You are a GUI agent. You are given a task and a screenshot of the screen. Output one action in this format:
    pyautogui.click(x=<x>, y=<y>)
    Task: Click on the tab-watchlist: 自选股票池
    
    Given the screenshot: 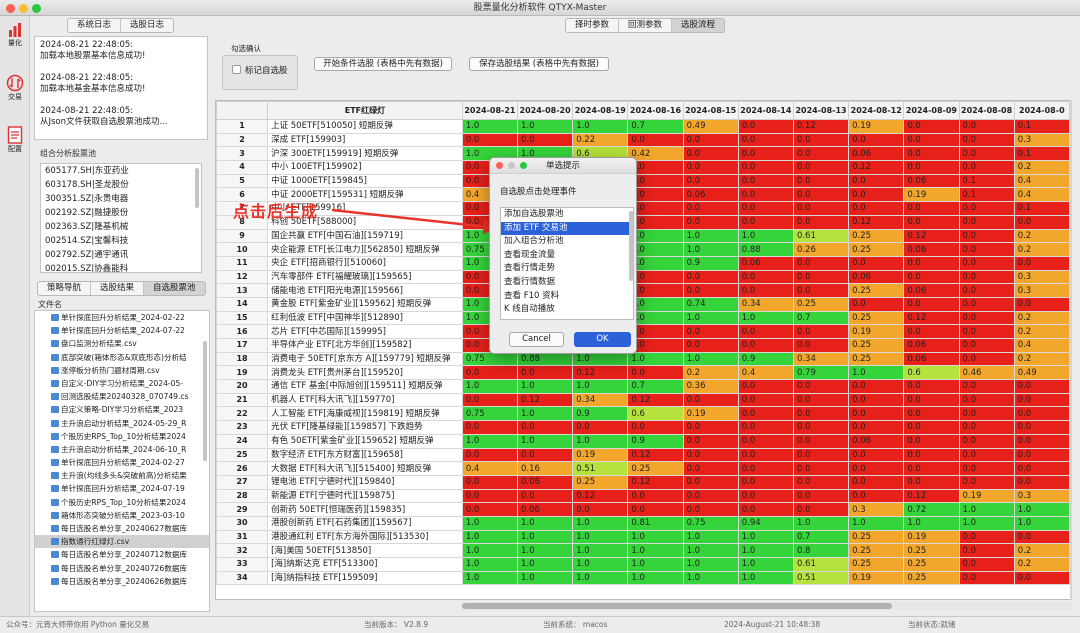 What is the action you would take?
    pyautogui.click(x=174, y=288)
    